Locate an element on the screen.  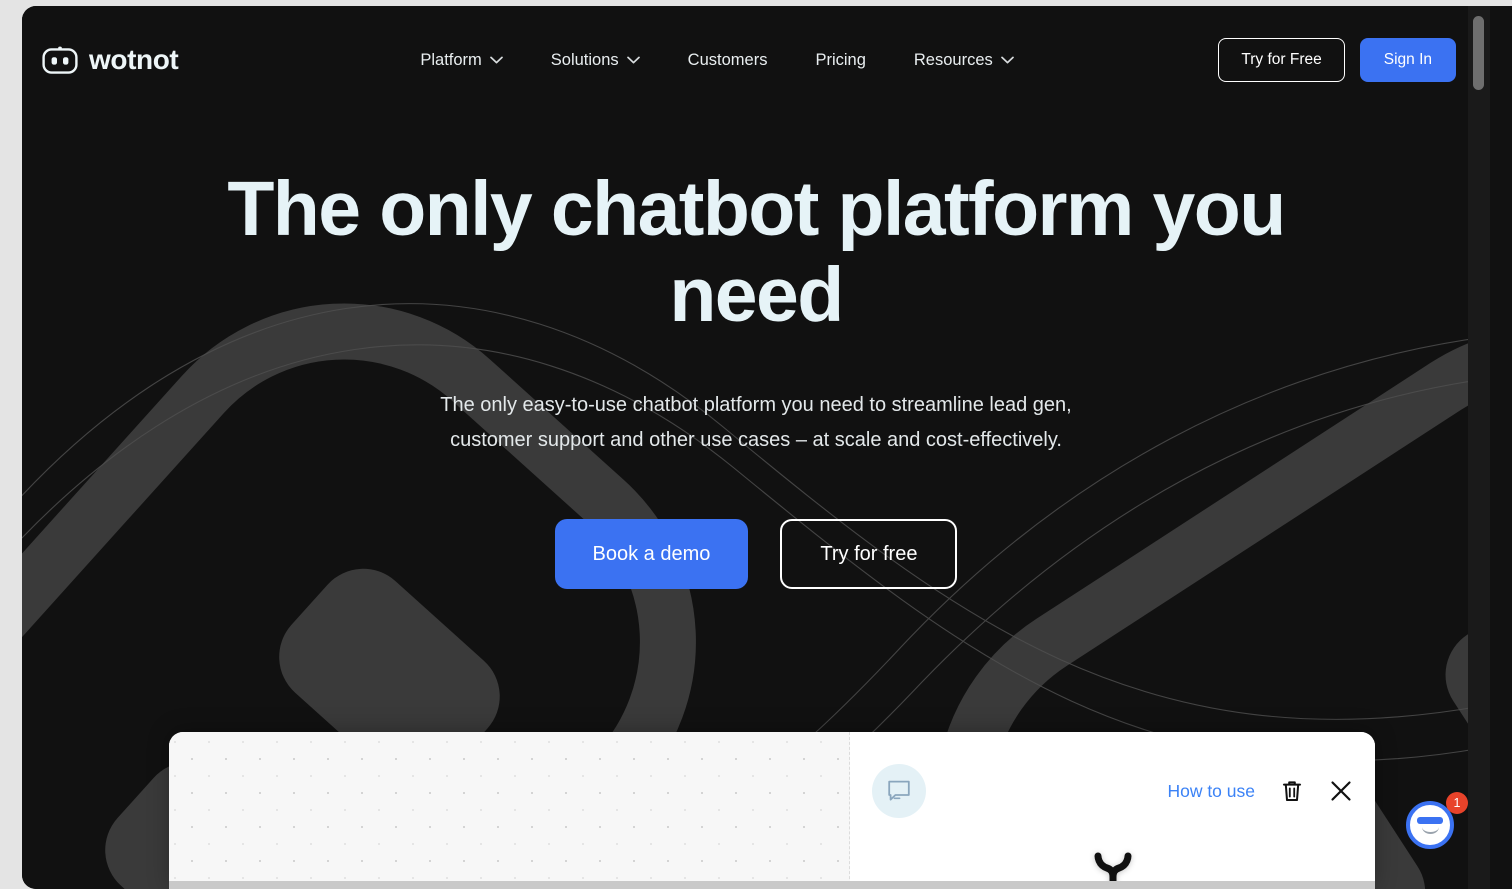
chat-preview-header: How to use is located at coordinates (1113, 791).